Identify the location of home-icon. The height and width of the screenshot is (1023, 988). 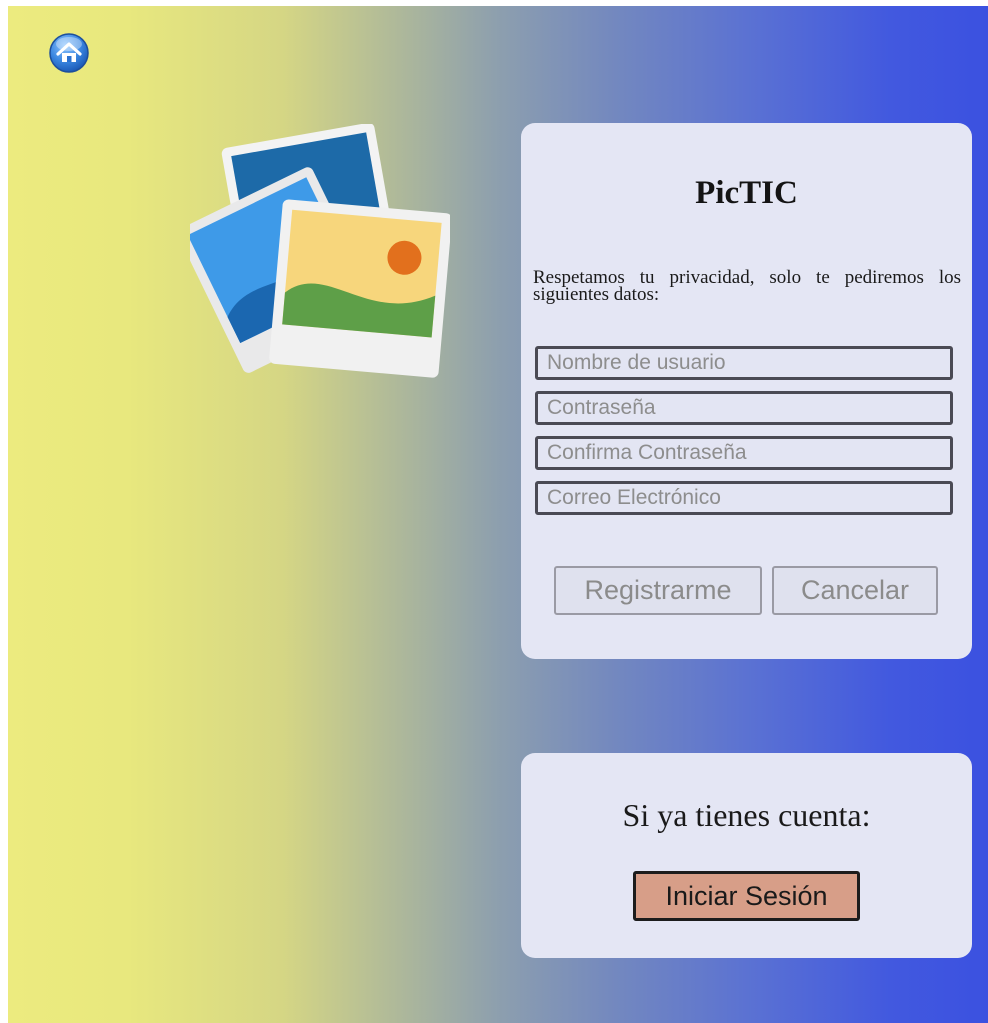
(69, 53).